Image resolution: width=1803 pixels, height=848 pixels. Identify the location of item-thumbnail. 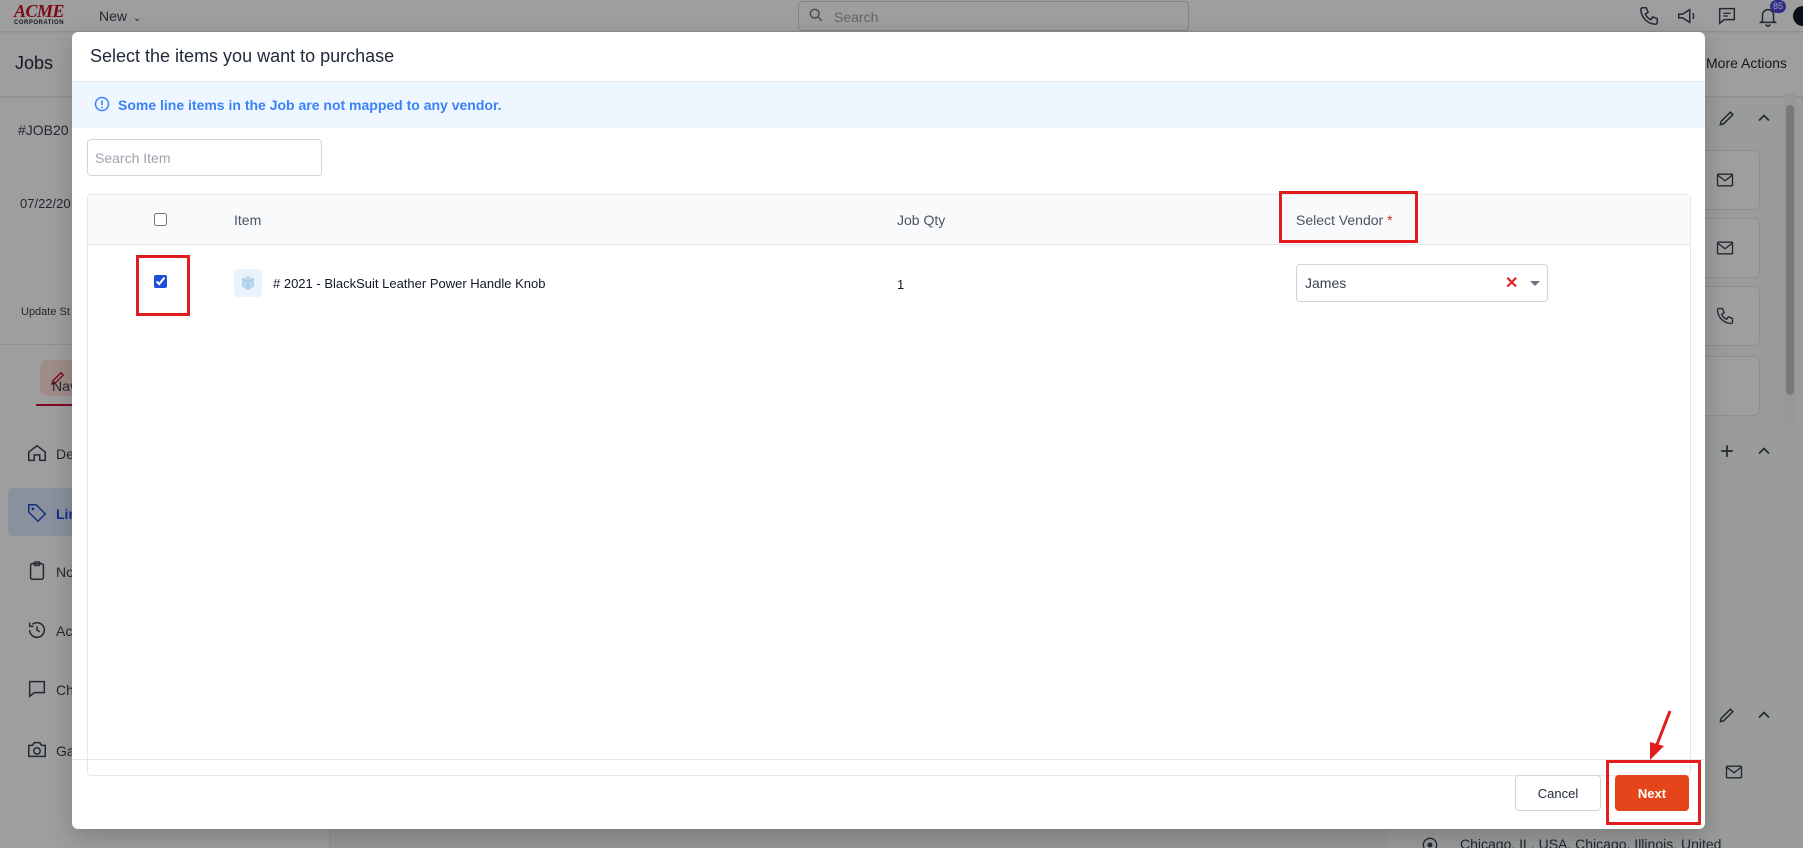
(248, 283).